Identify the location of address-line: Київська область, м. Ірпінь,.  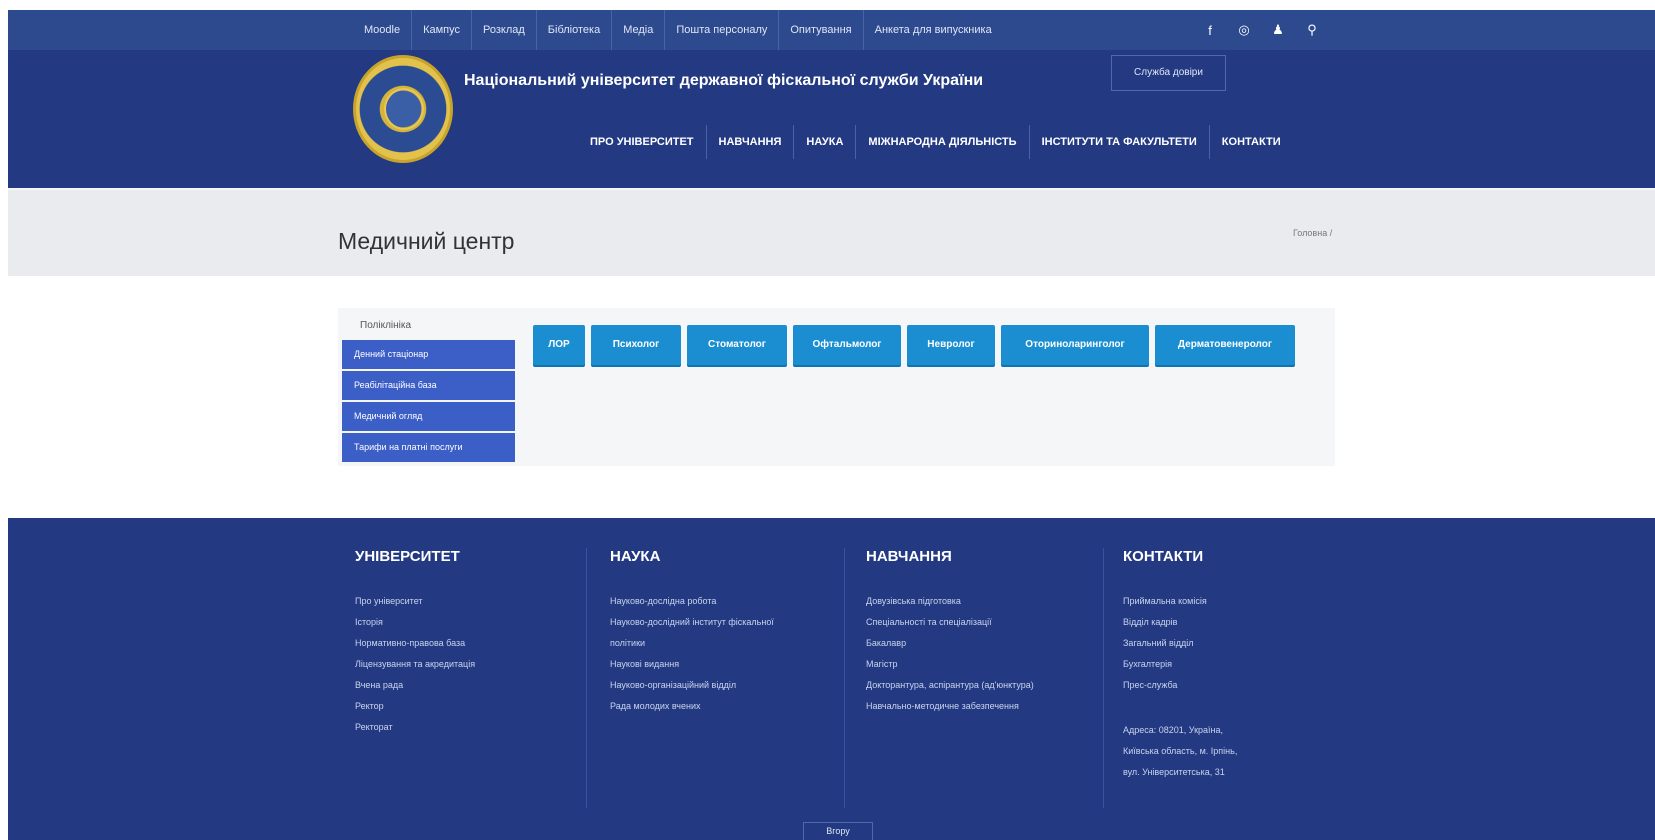
(1180, 751).